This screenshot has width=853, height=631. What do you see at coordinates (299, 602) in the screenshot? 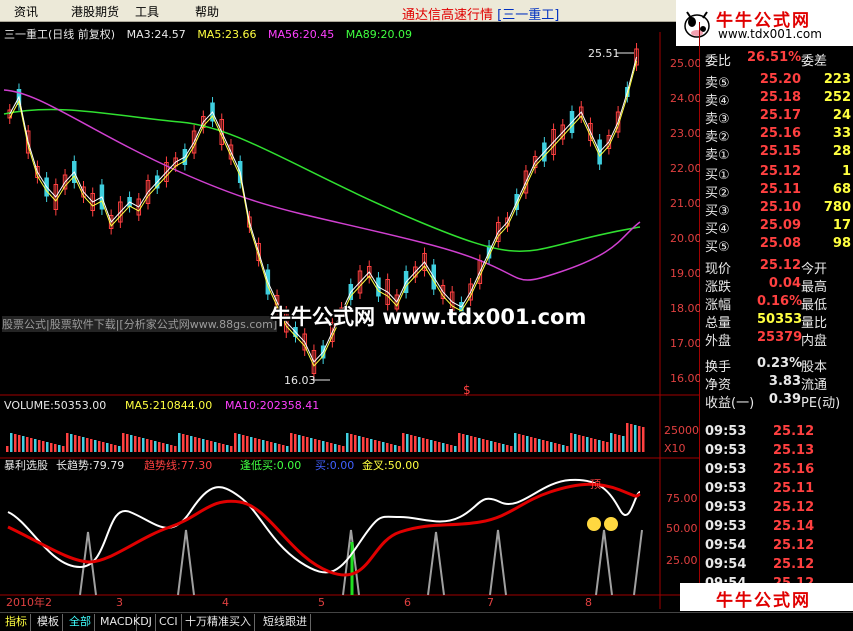
I see `date-axis: 2010年2 3 4 5 6 7 8` at bounding box center [299, 602].